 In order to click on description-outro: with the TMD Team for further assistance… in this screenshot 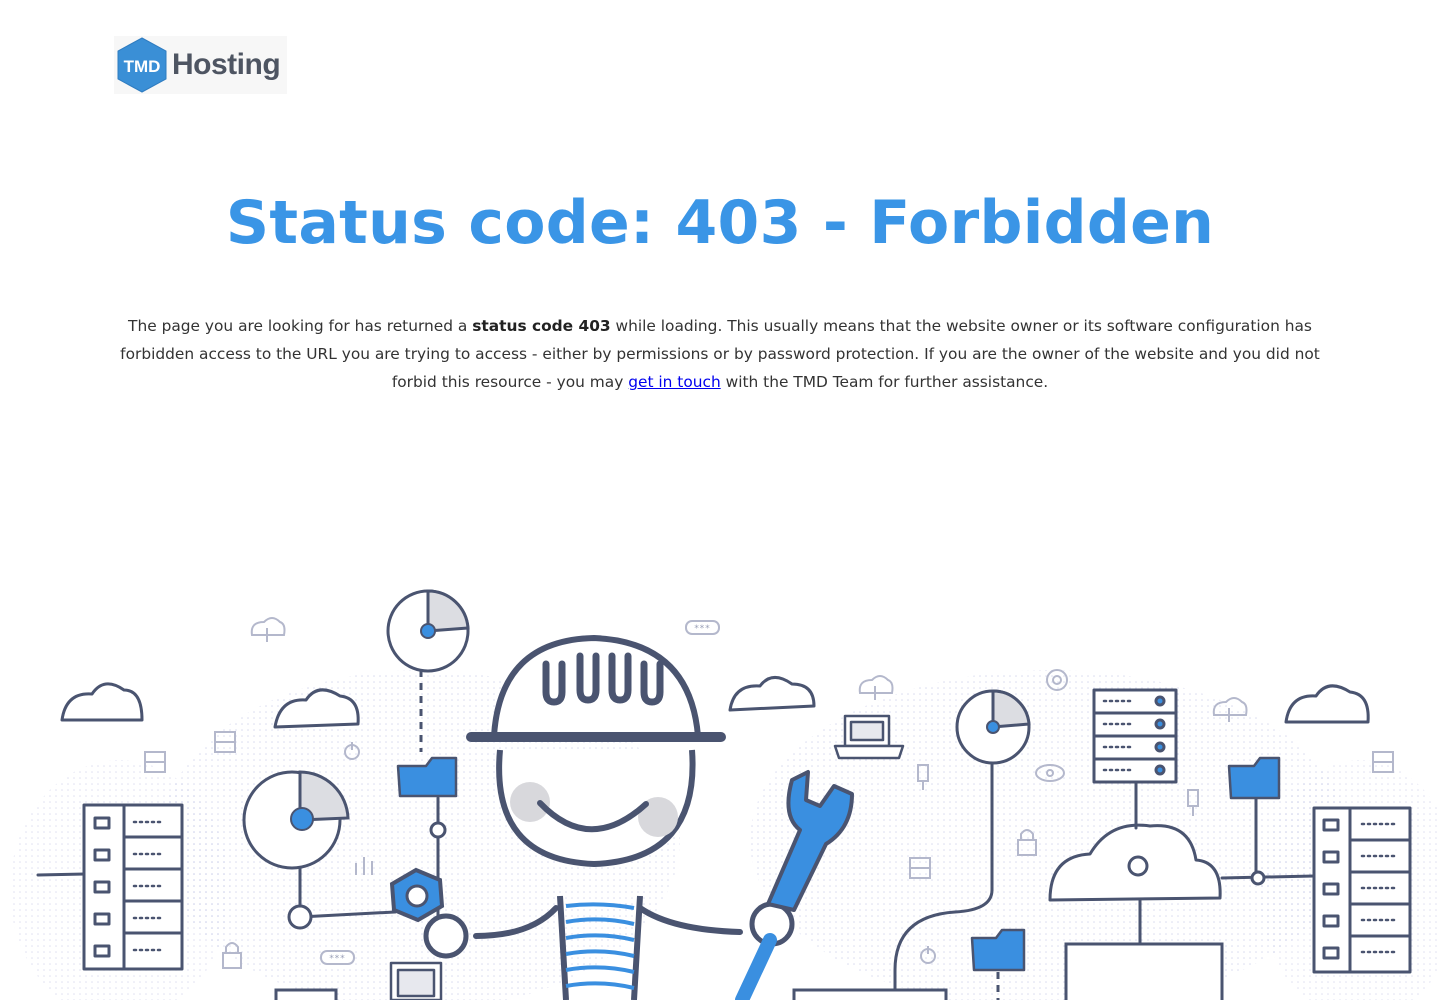, I will do `click(884, 382)`.